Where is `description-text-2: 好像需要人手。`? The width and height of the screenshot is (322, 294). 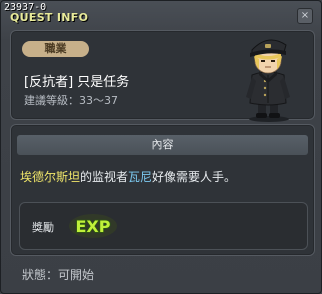 description-text-2: 好像需要人手。 is located at coordinates (194, 177).